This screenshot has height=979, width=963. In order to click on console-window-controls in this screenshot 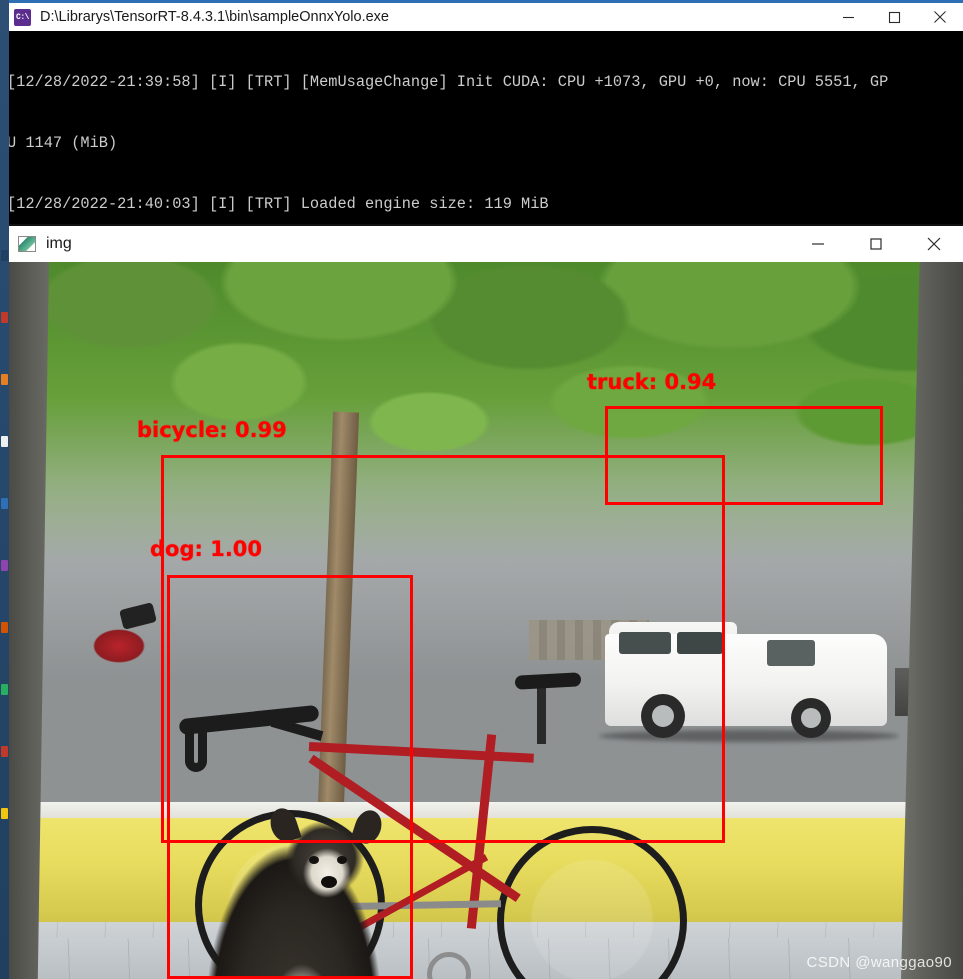, I will do `click(894, 17)`.